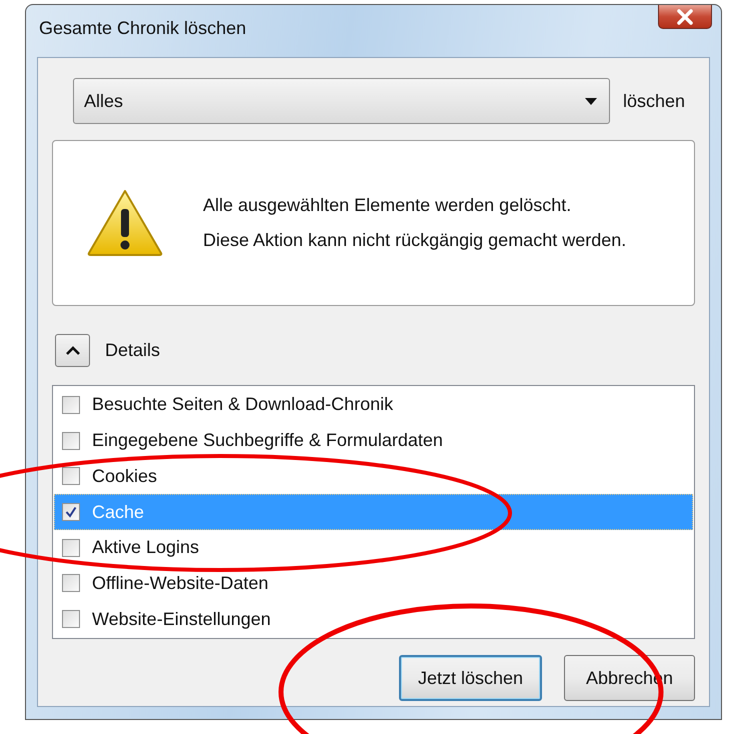 This screenshot has width=730, height=734. Describe the element at coordinates (654, 101) in the screenshot. I see `range-label: löschen` at that location.